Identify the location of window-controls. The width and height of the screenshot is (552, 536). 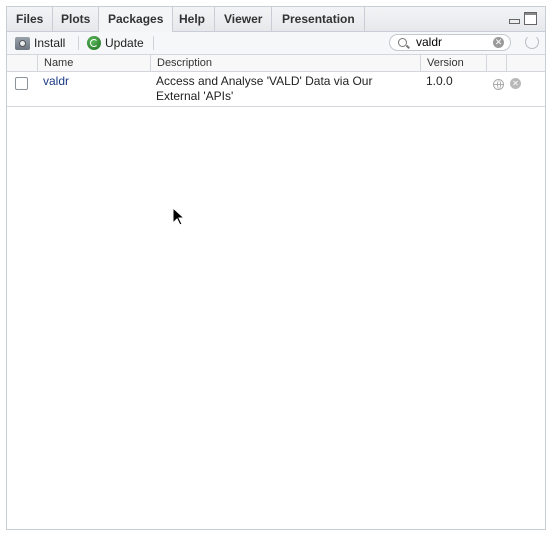
(522, 18).